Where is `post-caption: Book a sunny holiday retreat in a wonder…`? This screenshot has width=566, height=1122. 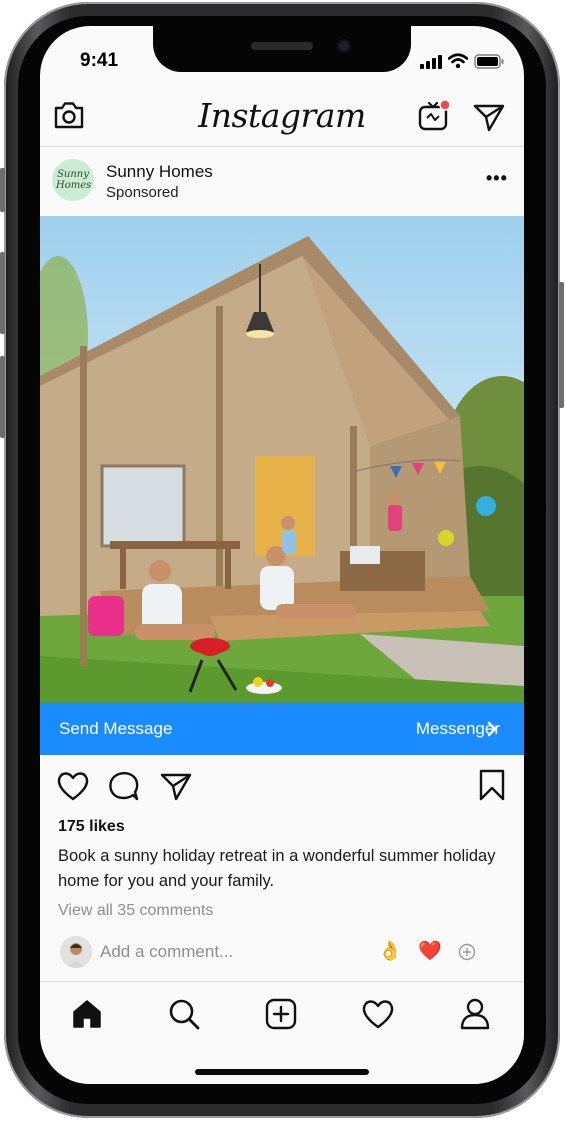
post-caption: Book a sunny holiday retreat in a wonder… is located at coordinates (277, 868).